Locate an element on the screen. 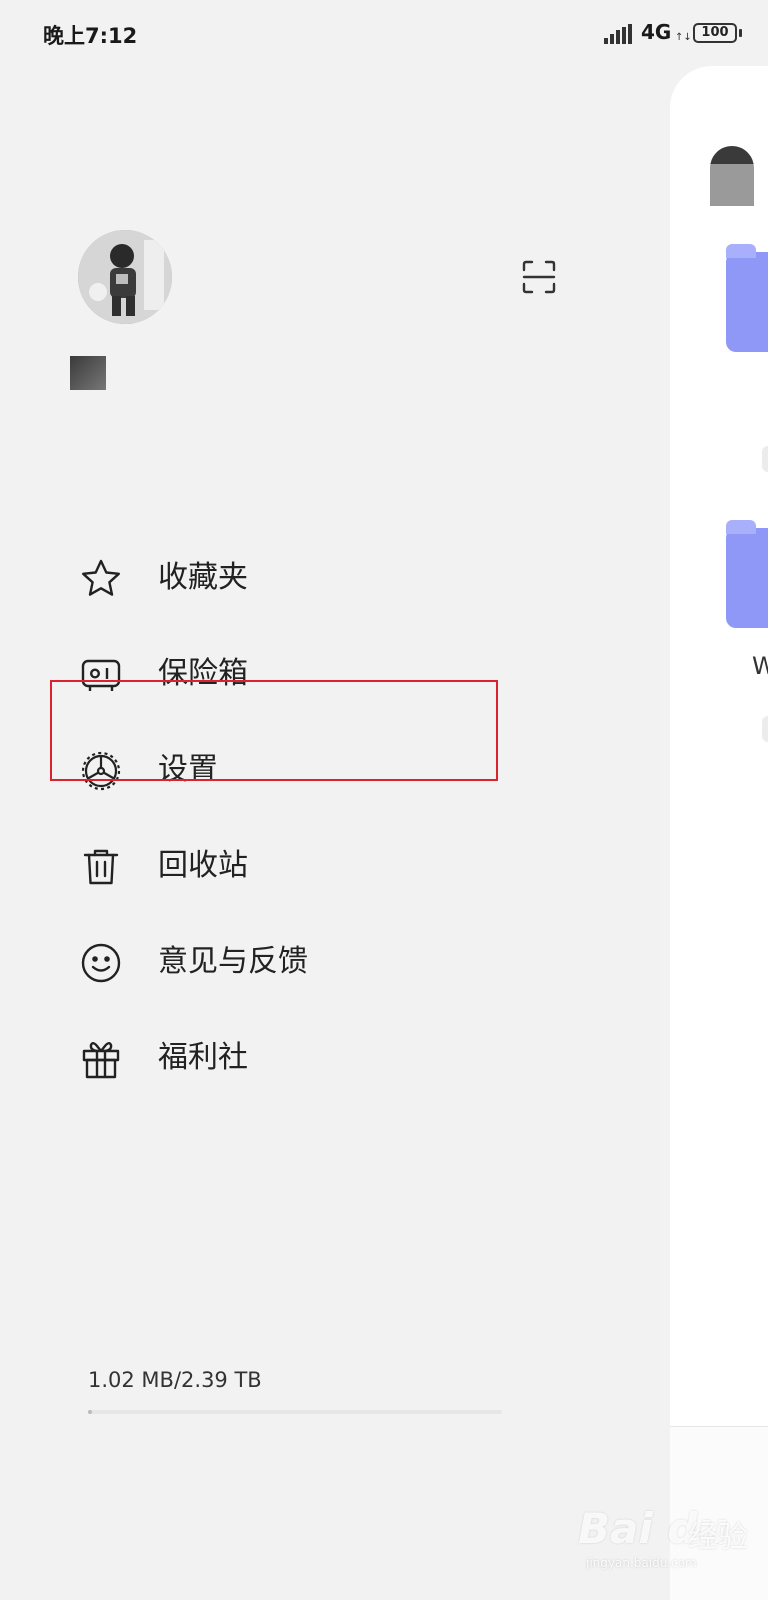 The image size is (768, 1600). smiley-icon is located at coordinates (101, 963).